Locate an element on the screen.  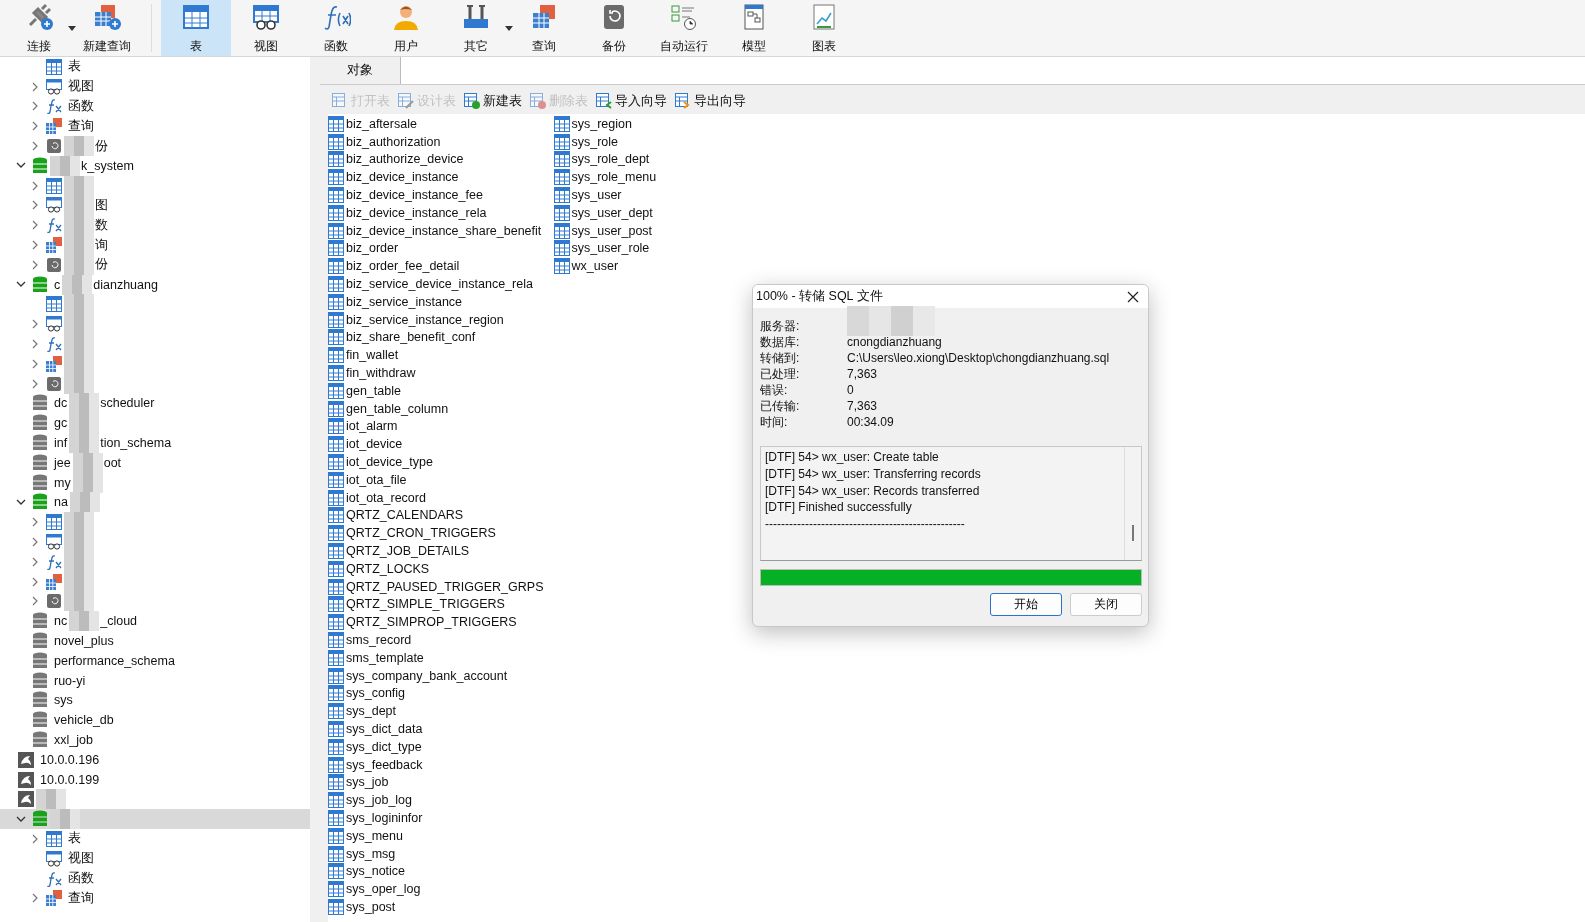
tree-item: k_system is located at coordinates (155, 166).